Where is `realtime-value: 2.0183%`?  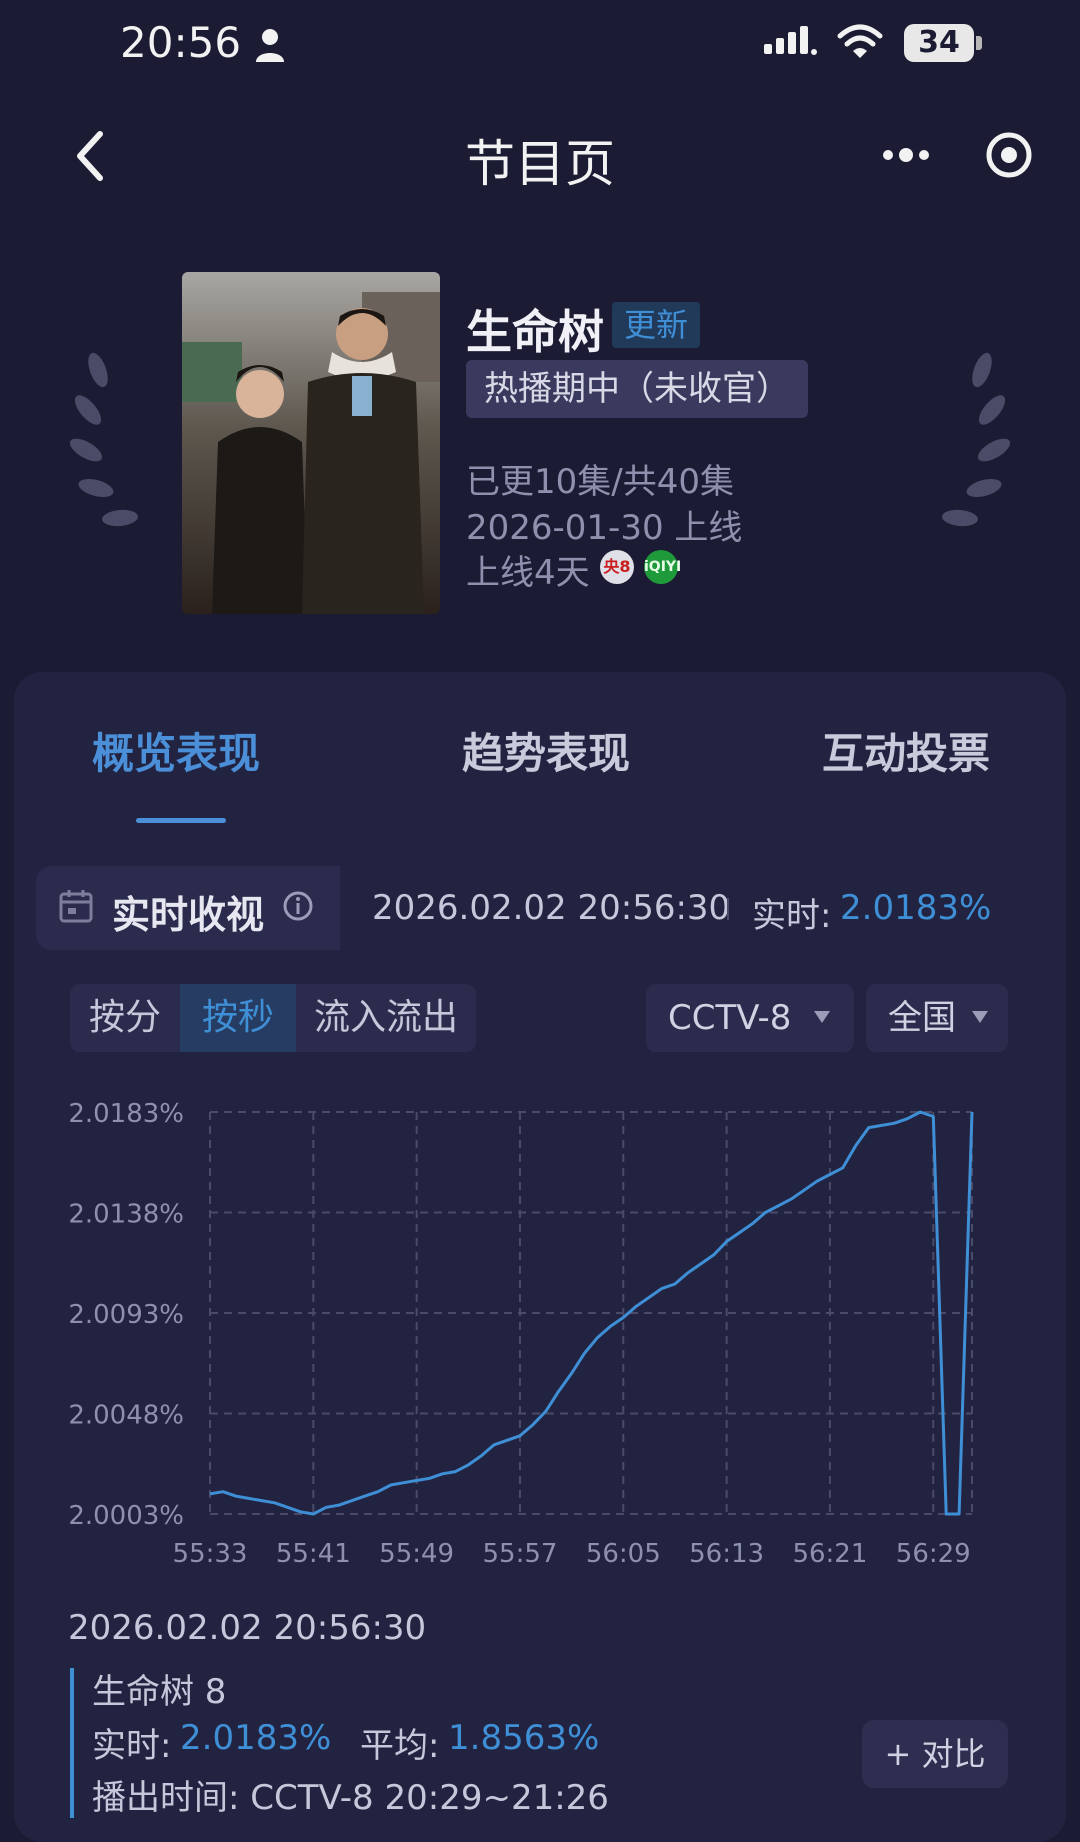 realtime-value: 2.0183% is located at coordinates (916, 908).